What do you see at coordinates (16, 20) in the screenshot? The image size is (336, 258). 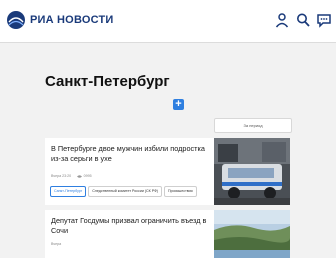 I see `ria-logo-icon` at bounding box center [16, 20].